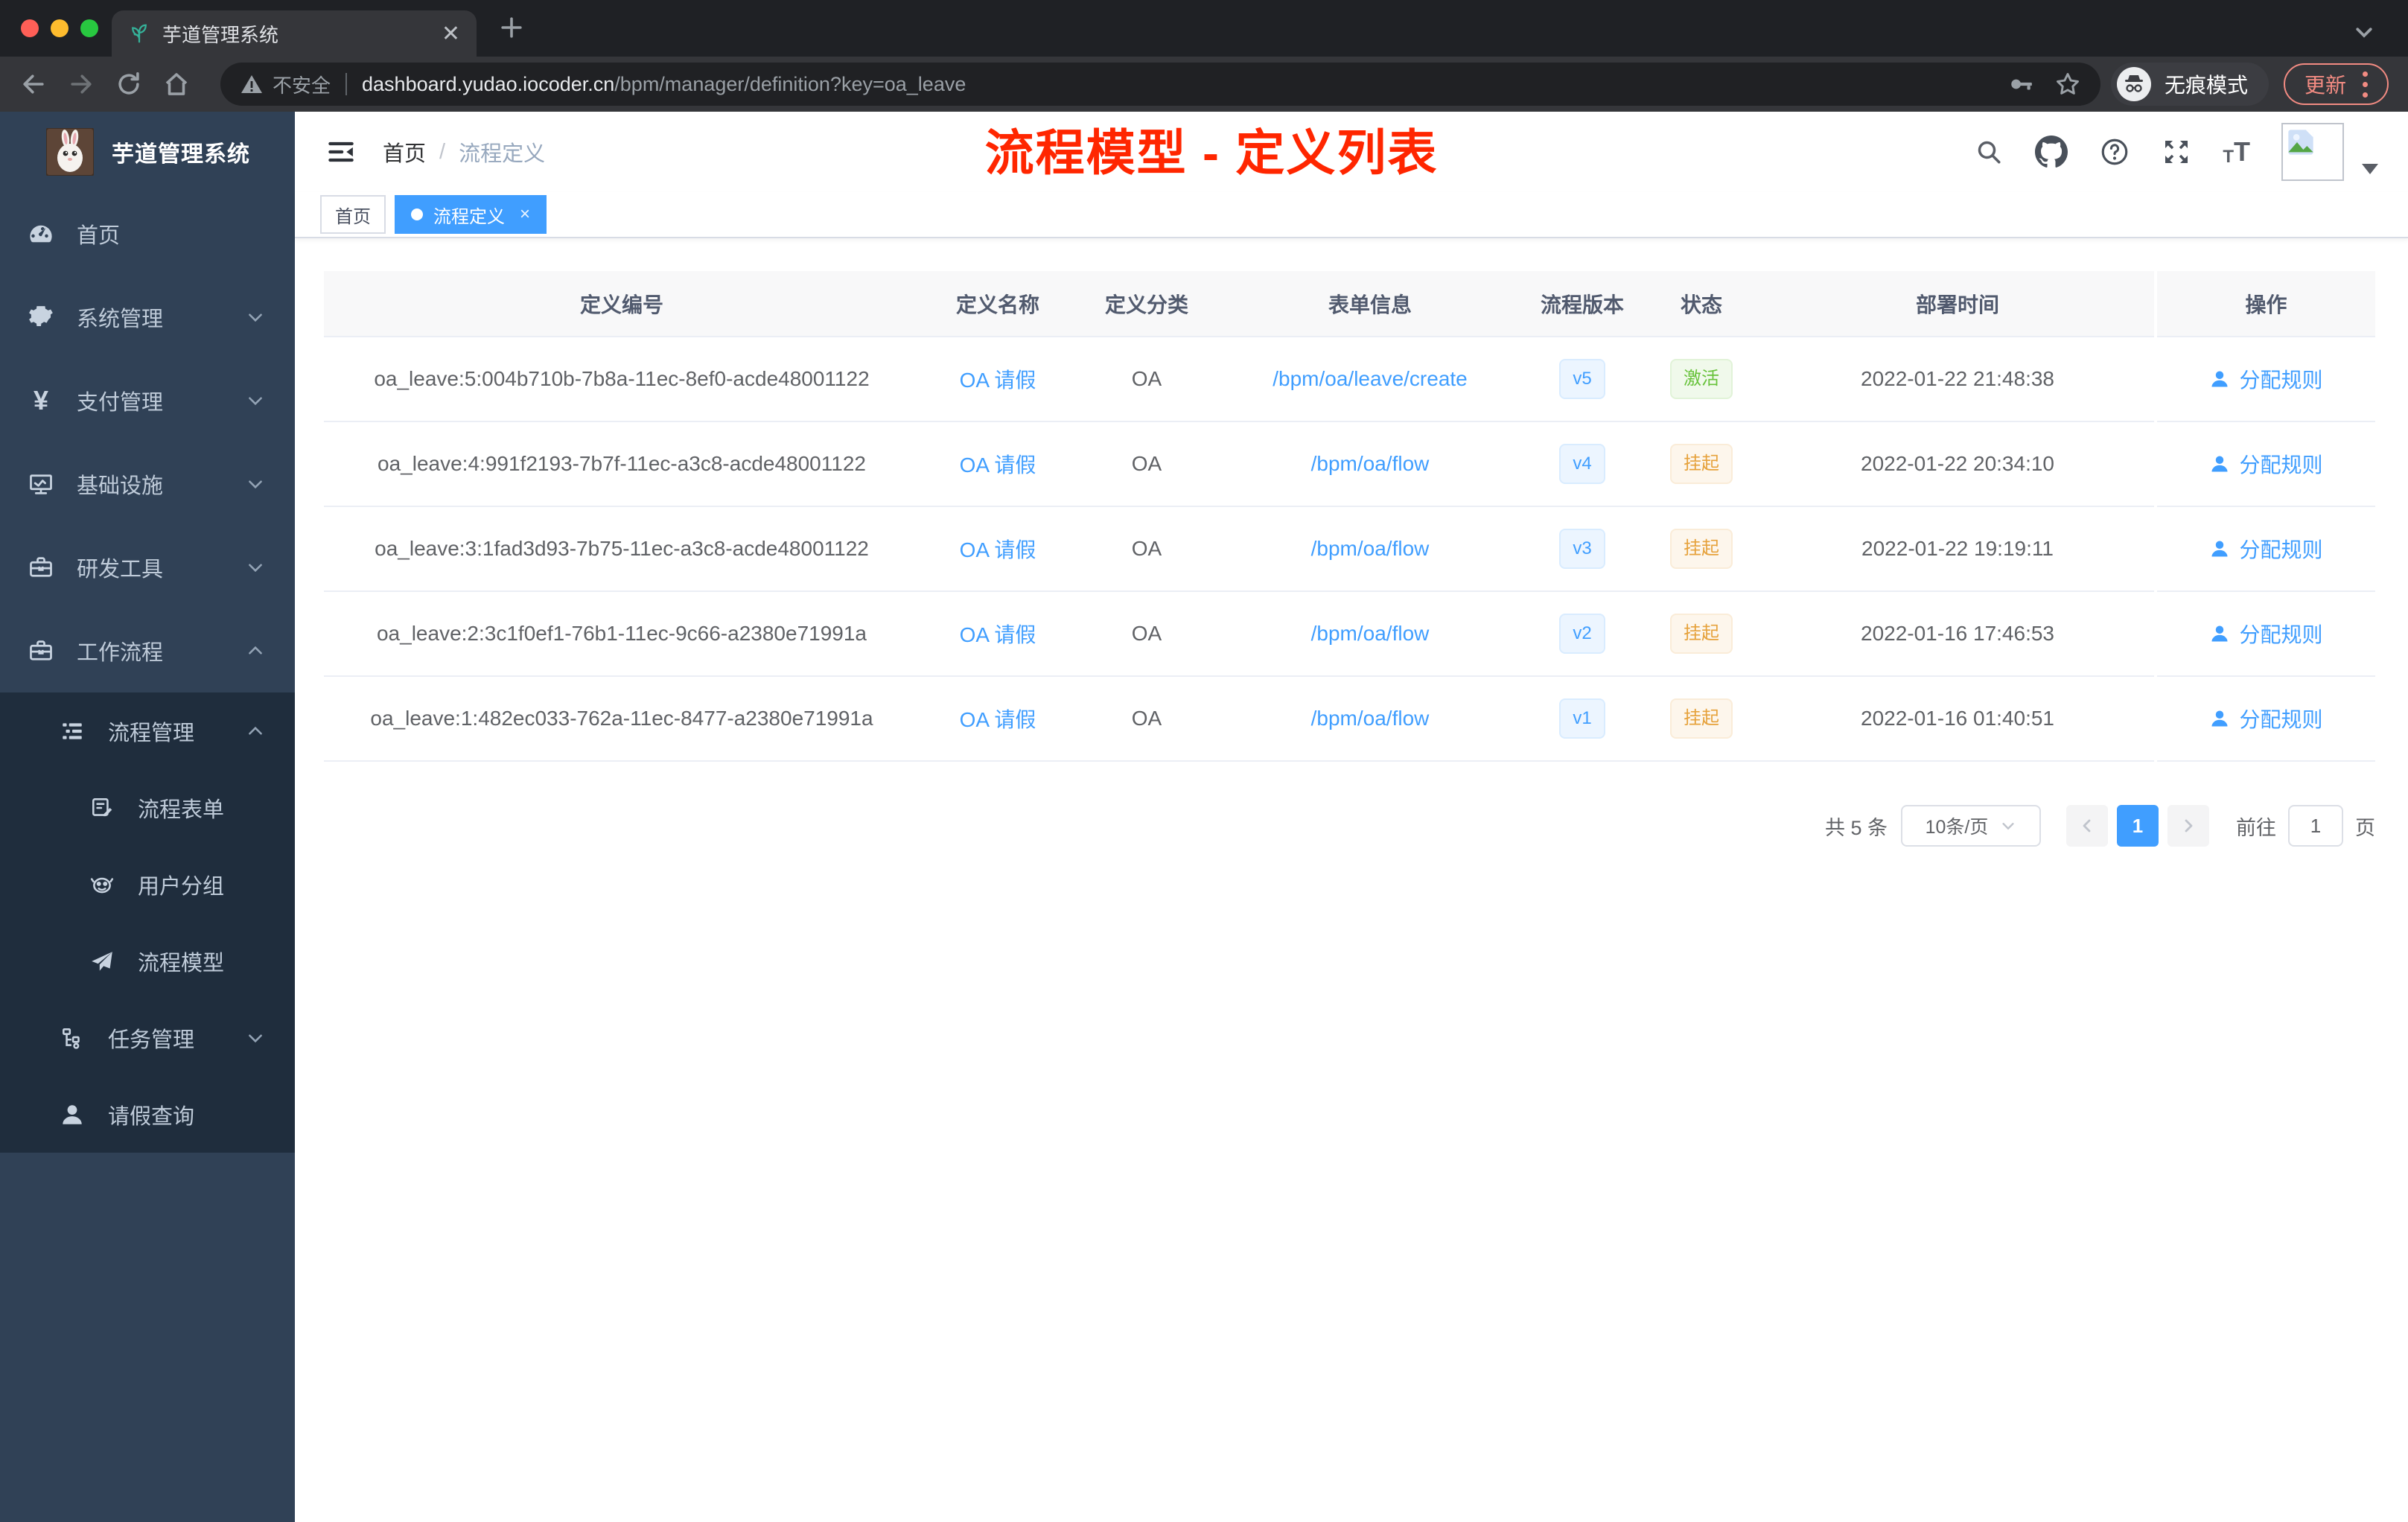  What do you see at coordinates (341, 152) in the screenshot?
I see `sidebar-collapse-icon` at bounding box center [341, 152].